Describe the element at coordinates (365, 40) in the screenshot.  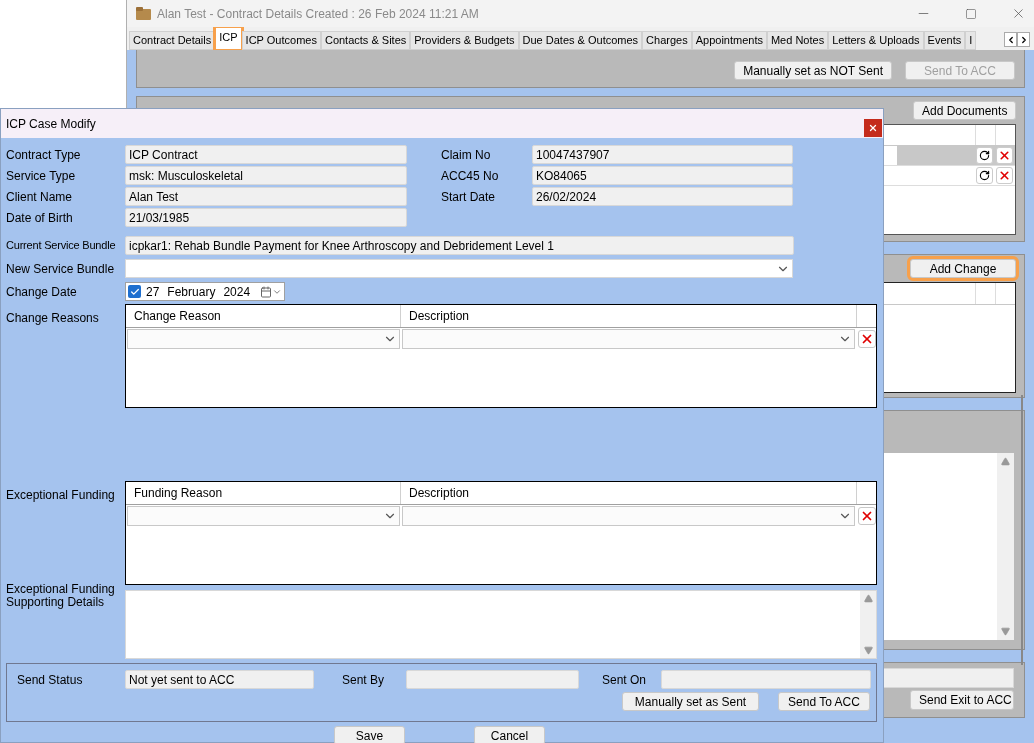
I see `tab: Contacts & Sites` at that location.